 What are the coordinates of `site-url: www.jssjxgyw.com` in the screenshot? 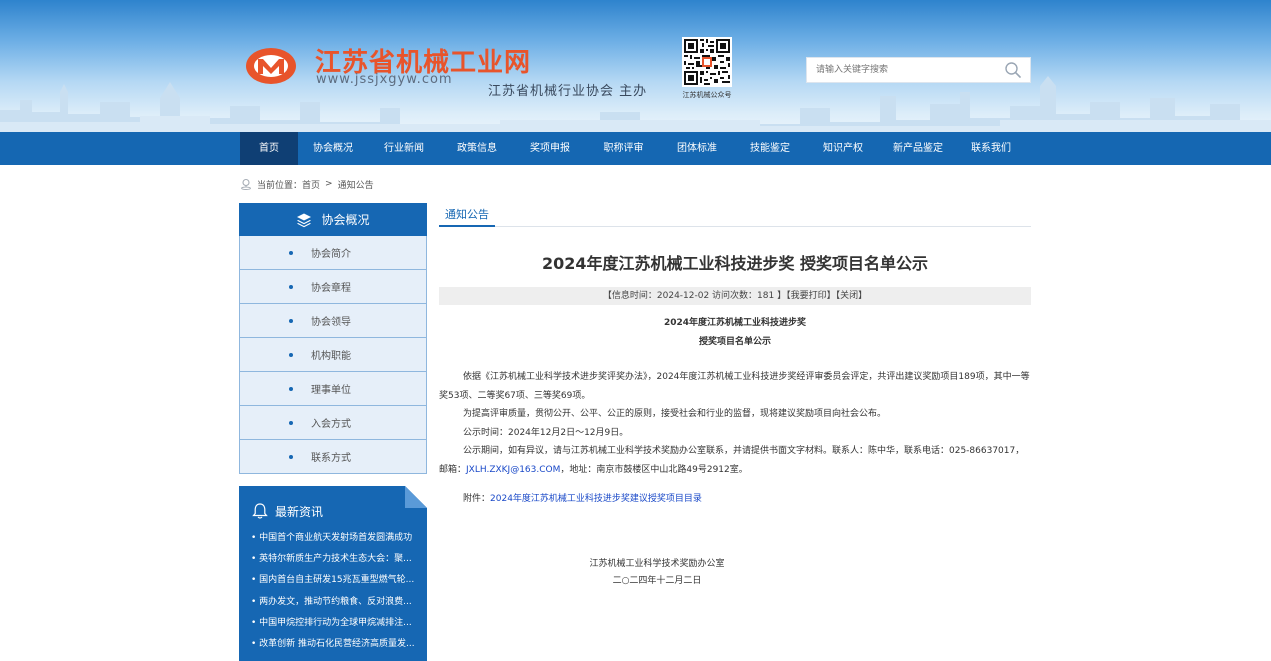 It's located at (384, 79).